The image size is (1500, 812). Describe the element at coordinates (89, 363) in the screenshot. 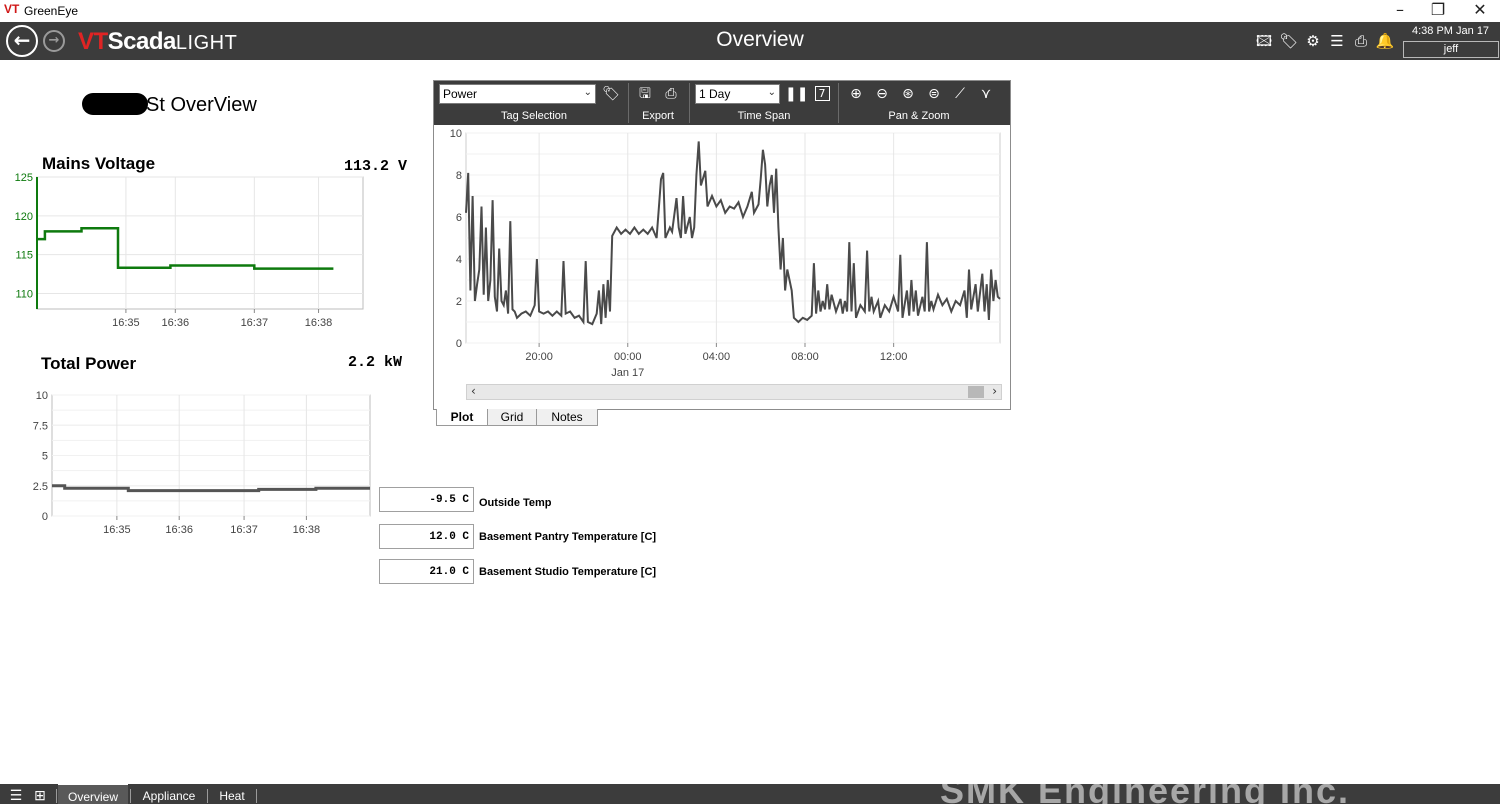

I see `total-power-title: Total Power` at that location.